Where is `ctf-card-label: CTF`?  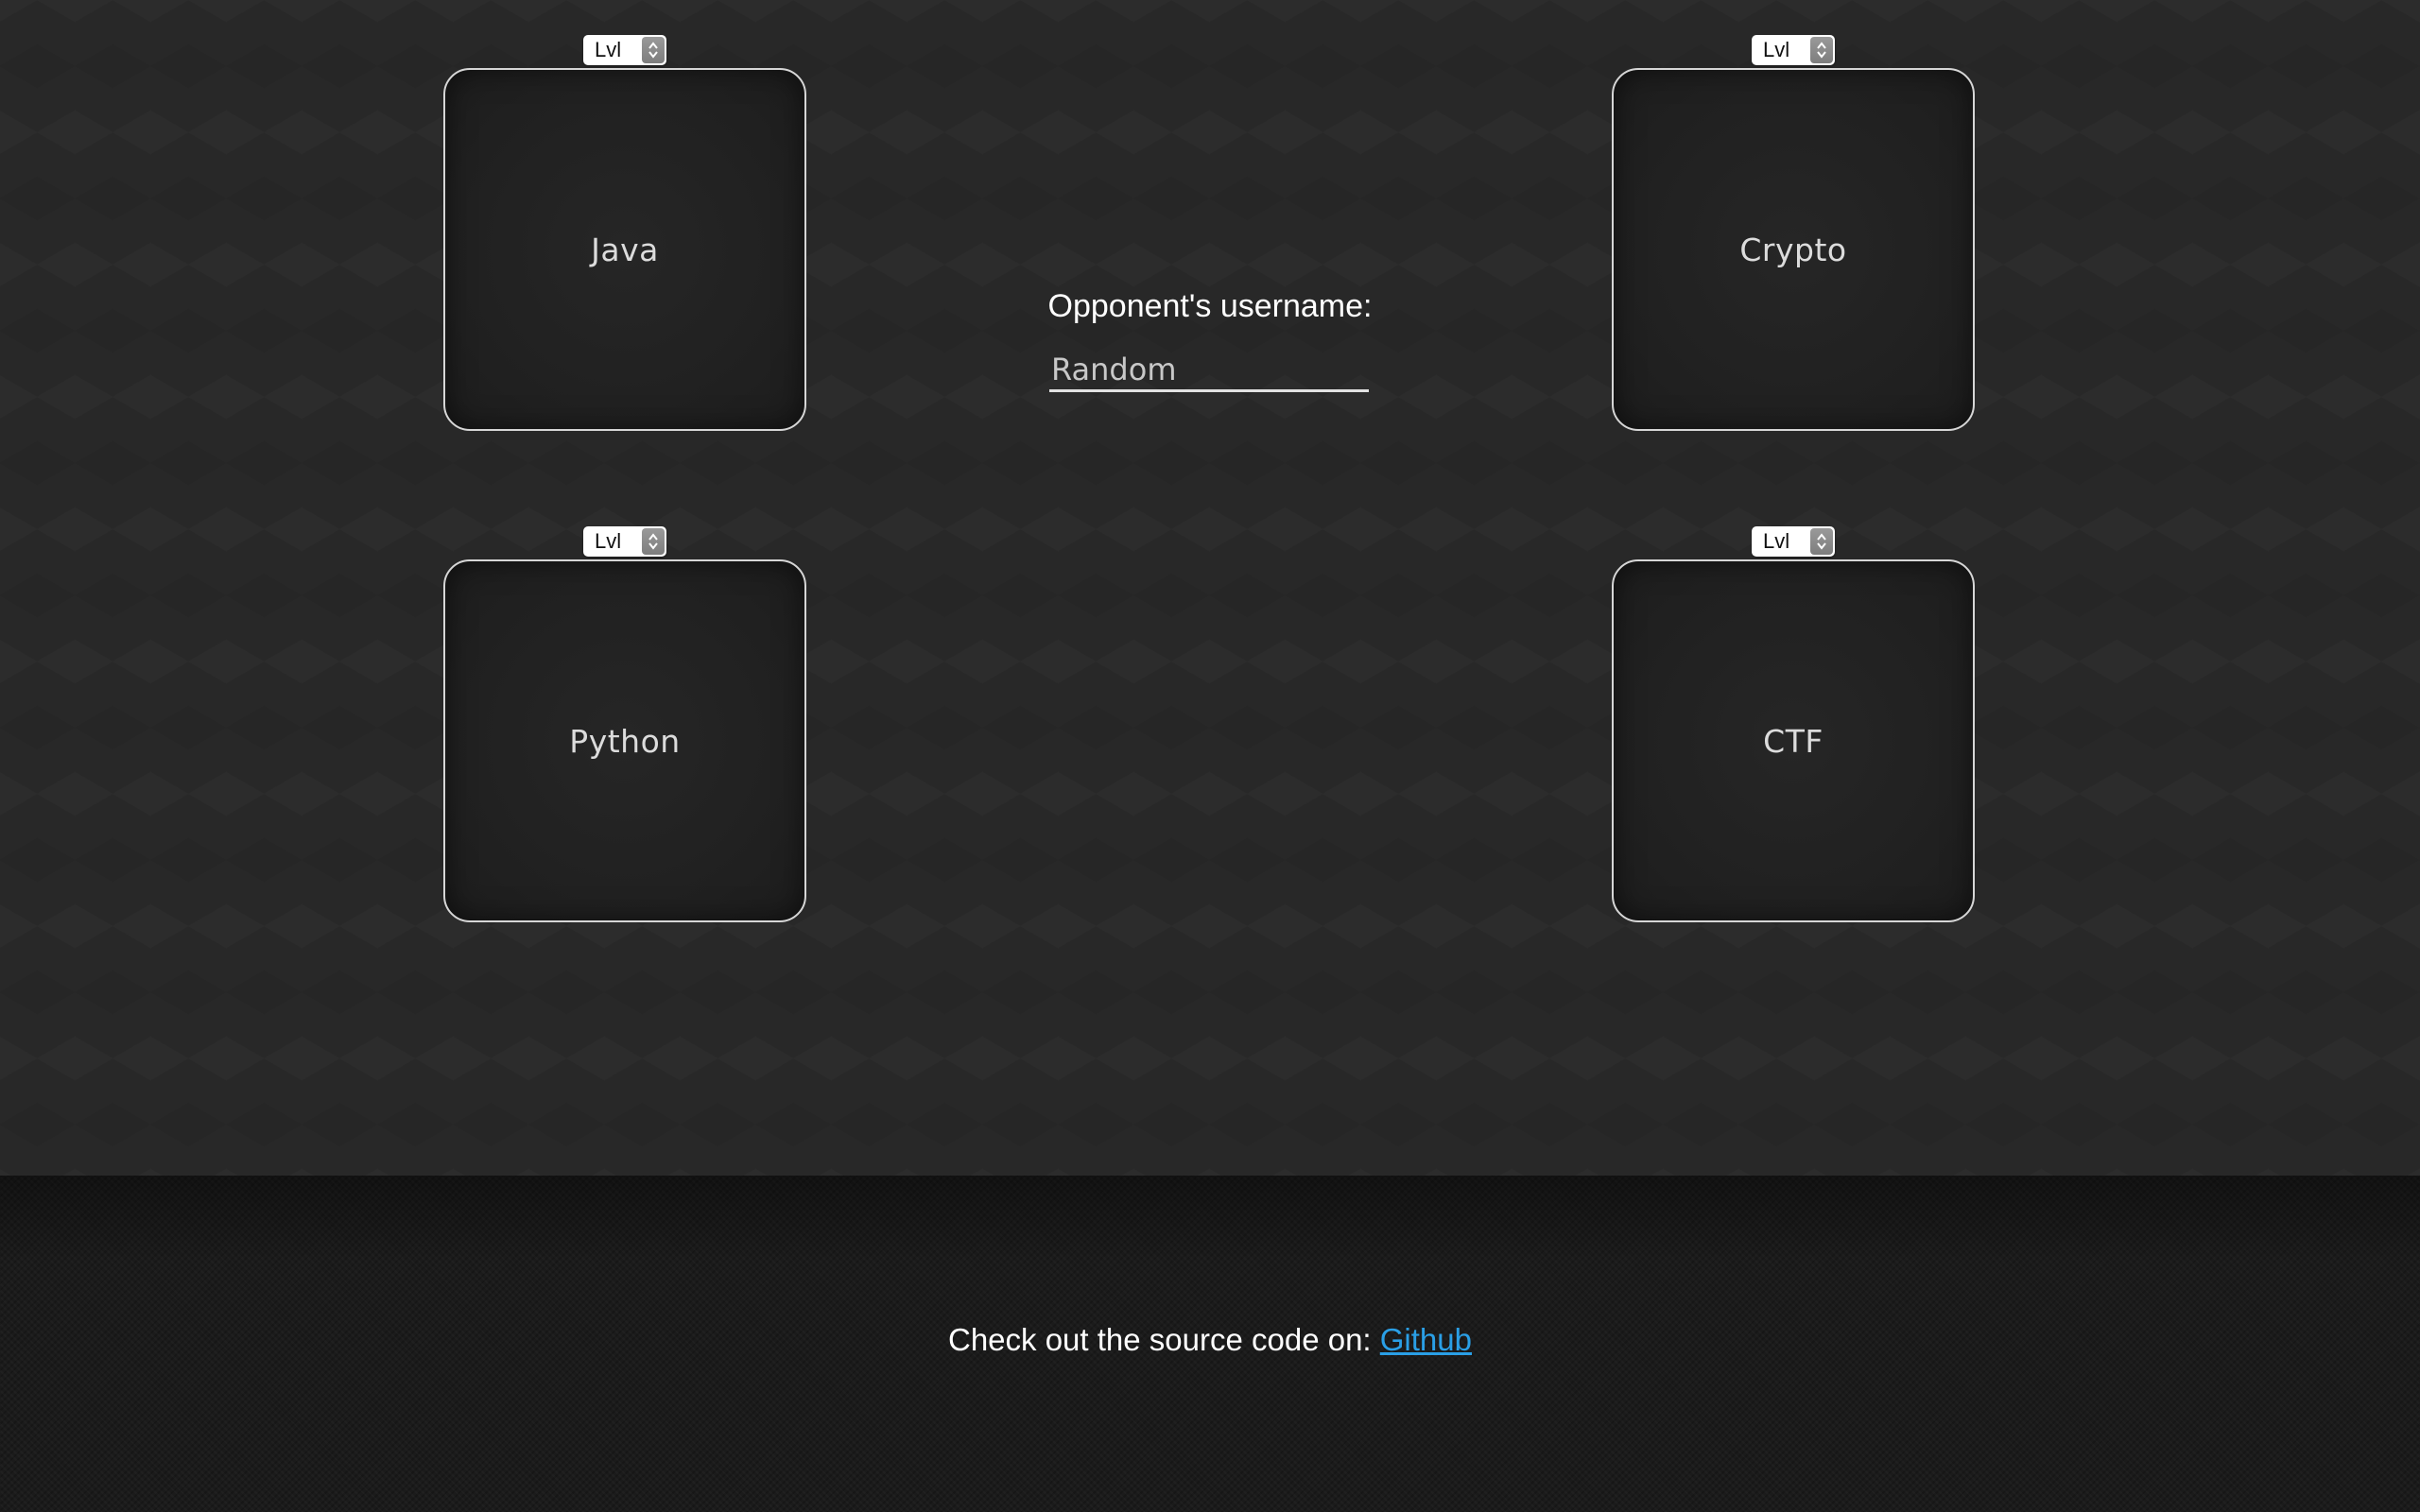 ctf-card-label: CTF is located at coordinates (1793, 741).